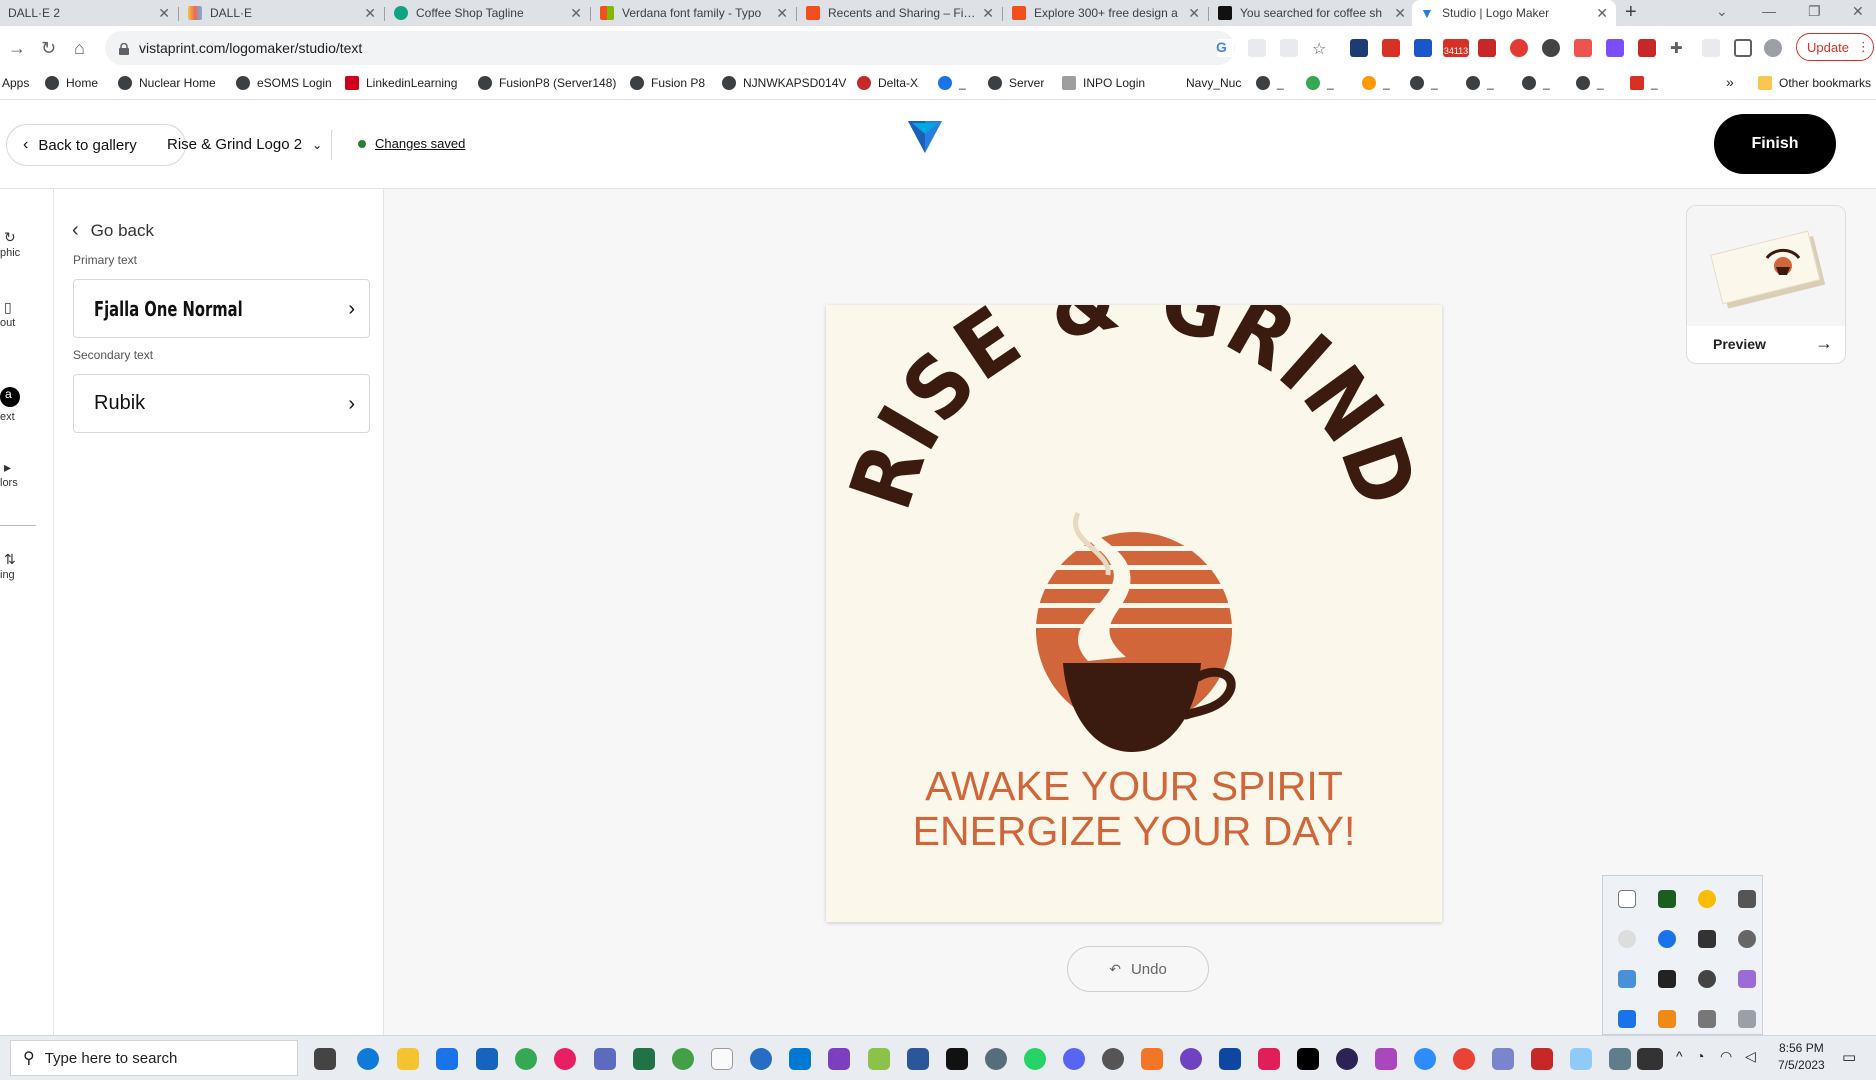 The image size is (1876, 1080). What do you see at coordinates (25, 405) in the screenshot?
I see `rail-item-text: a ext` at bounding box center [25, 405].